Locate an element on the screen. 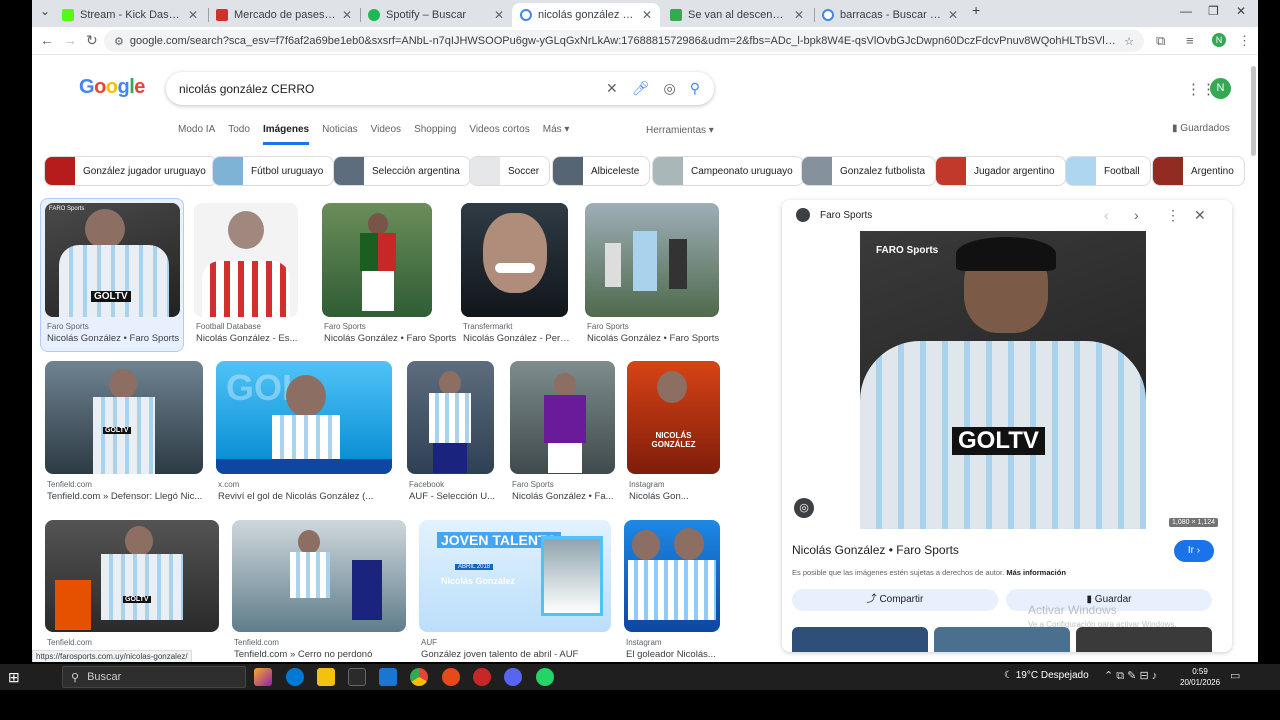 The height and width of the screenshot is (720, 1280). copilot-icon is located at coordinates (263, 677).